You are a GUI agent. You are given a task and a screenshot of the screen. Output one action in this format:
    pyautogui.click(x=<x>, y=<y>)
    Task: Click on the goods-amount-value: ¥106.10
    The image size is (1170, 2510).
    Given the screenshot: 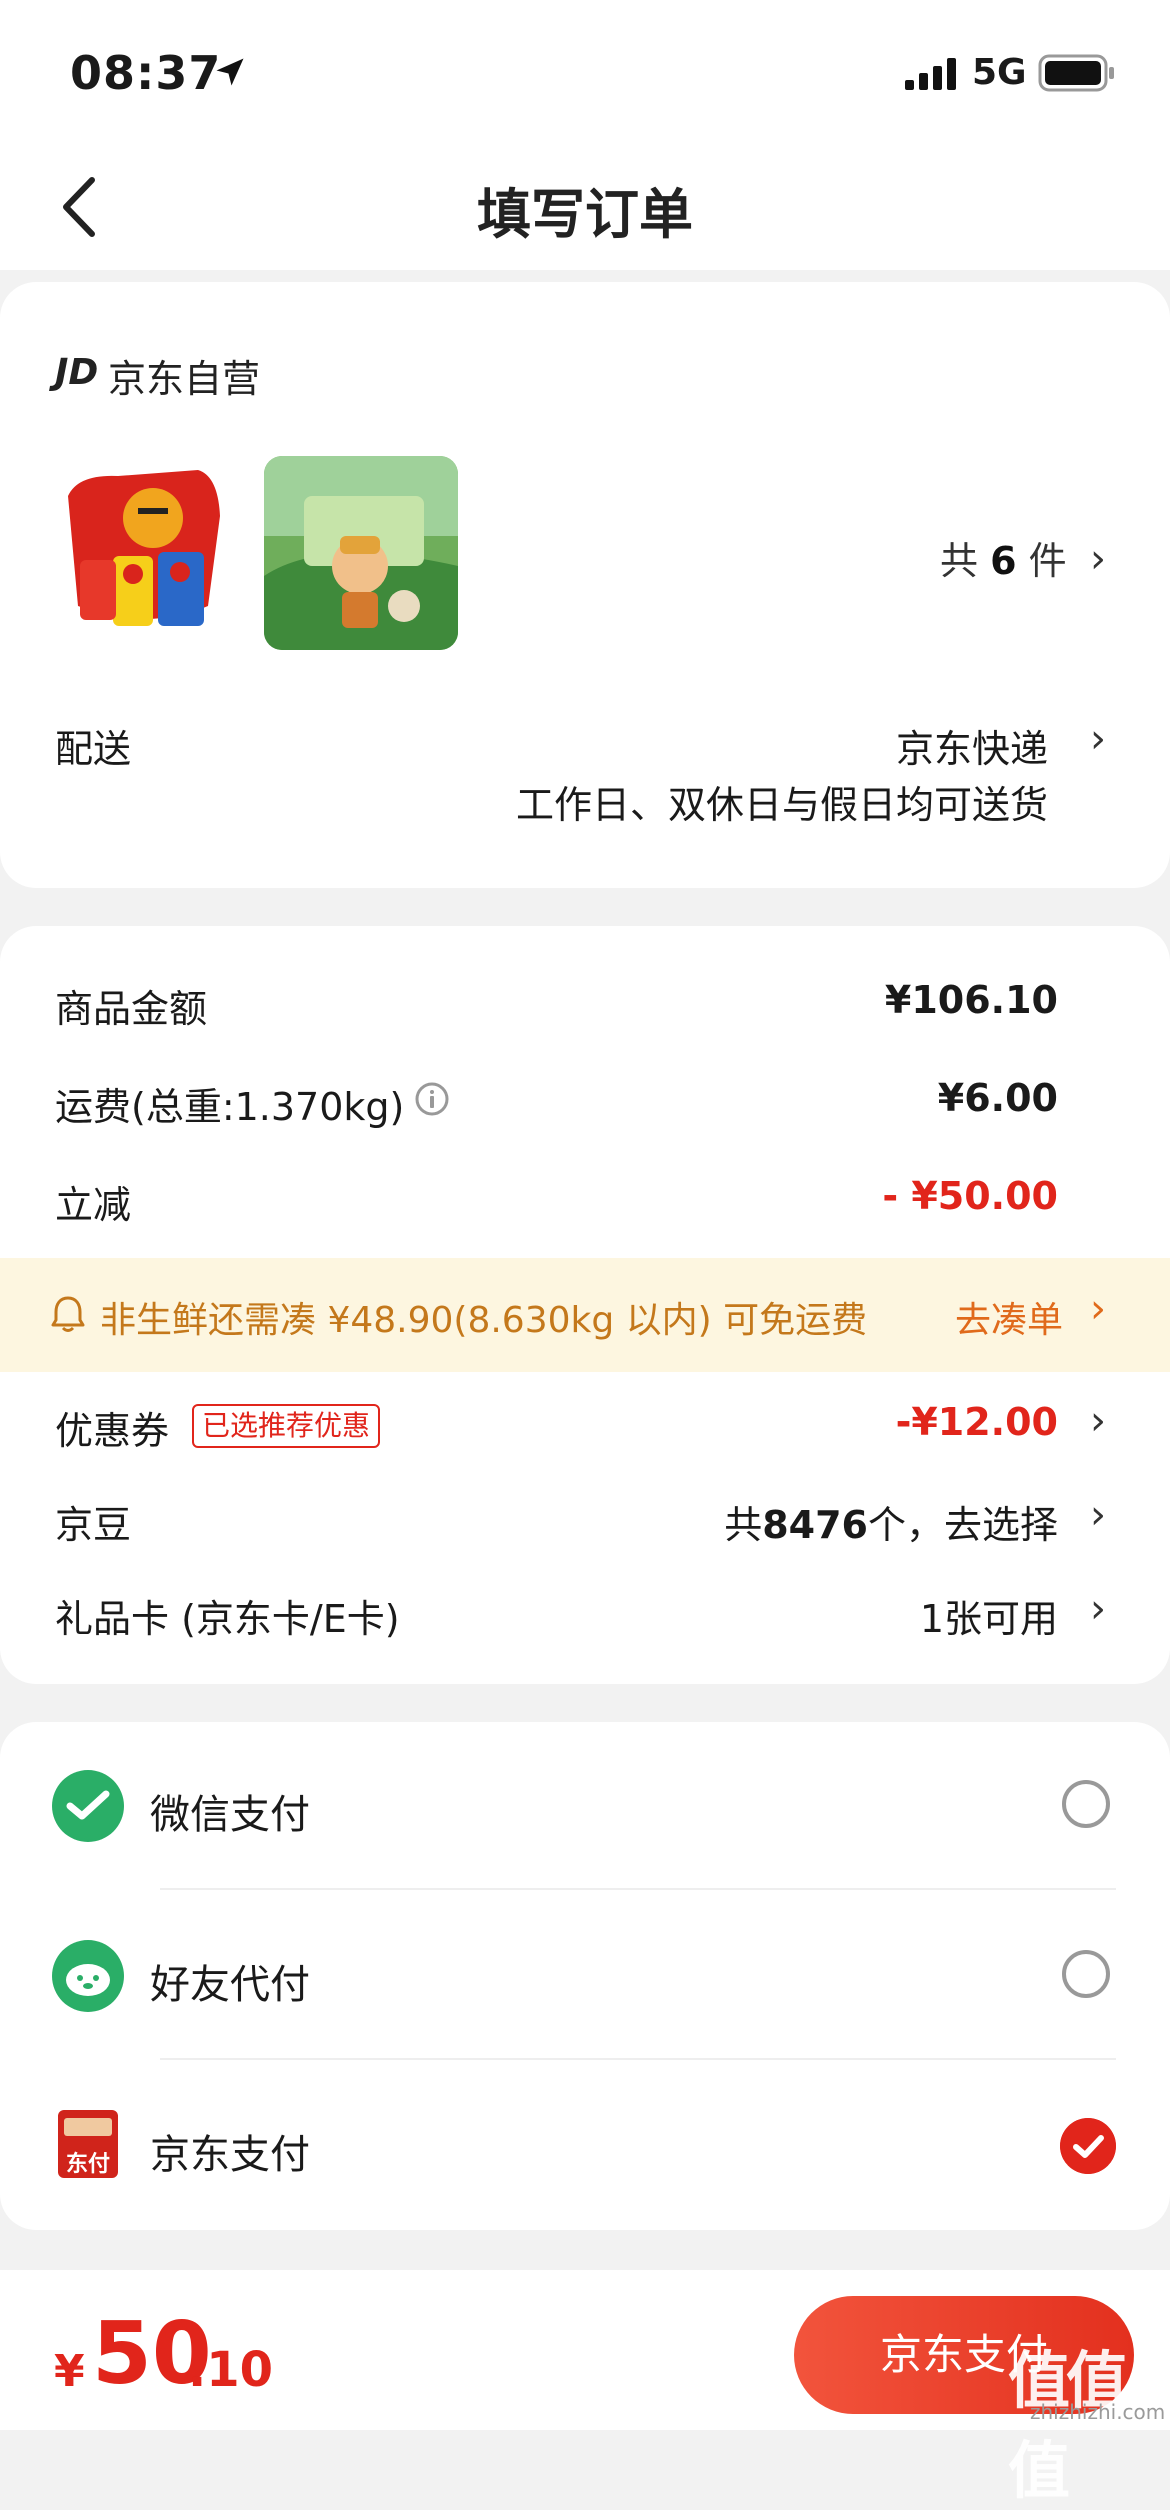 What is the action you would take?
    pyautogui.click(x=971, y=1000)
    